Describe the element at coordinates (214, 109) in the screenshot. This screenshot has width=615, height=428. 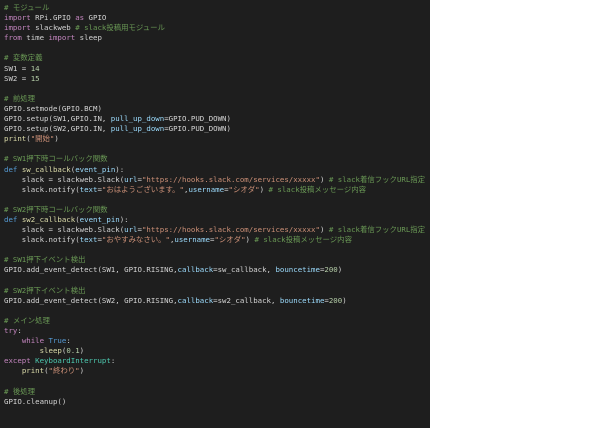
I see `code-line: GPIO.setmode(GPIO.BCM)` at that location.